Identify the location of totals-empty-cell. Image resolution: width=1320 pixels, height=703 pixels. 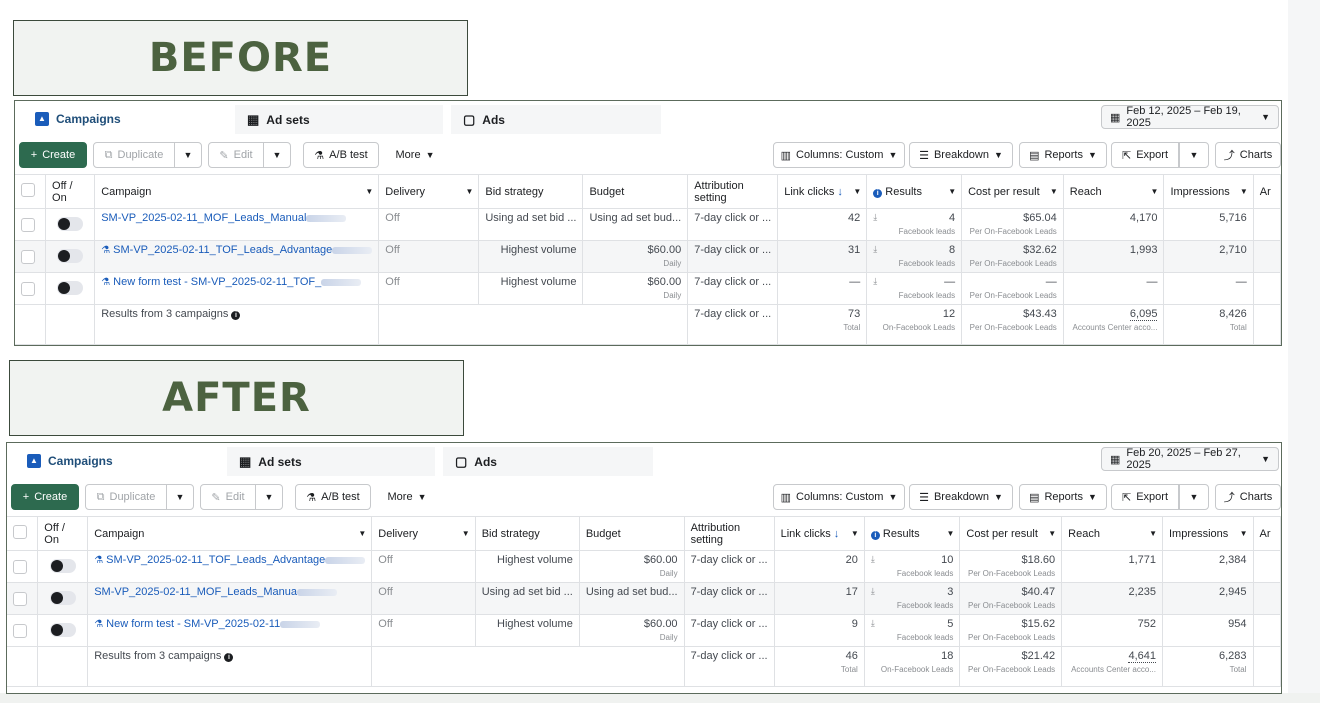
(23, 666).